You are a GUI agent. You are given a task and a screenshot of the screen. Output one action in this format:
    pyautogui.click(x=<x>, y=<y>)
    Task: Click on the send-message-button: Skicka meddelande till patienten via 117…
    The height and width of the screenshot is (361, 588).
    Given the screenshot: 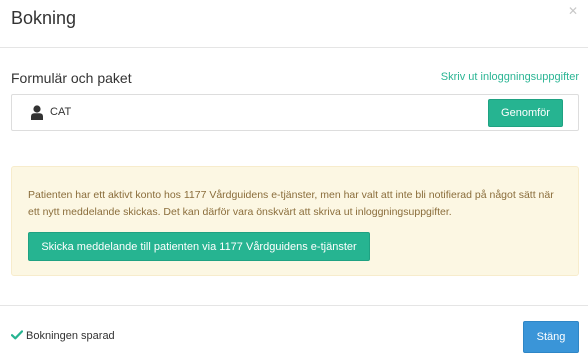 What is the action you would take?
    pyautogui.click(x=199, y=246)
    